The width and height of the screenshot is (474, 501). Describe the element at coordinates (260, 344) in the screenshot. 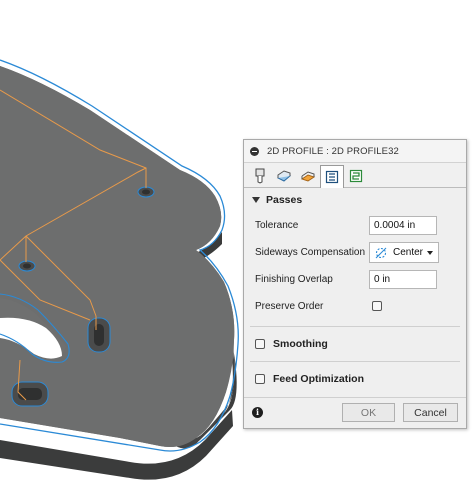

I see `smoothing-checkbox` at that location.